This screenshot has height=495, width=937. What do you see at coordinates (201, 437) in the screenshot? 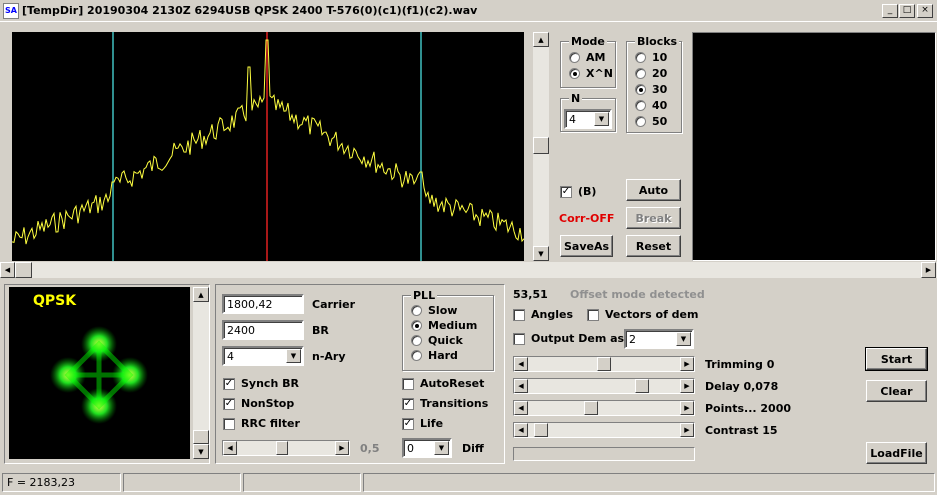
I see `constellation-scroll-thumb` at bounding box center [201, 437].